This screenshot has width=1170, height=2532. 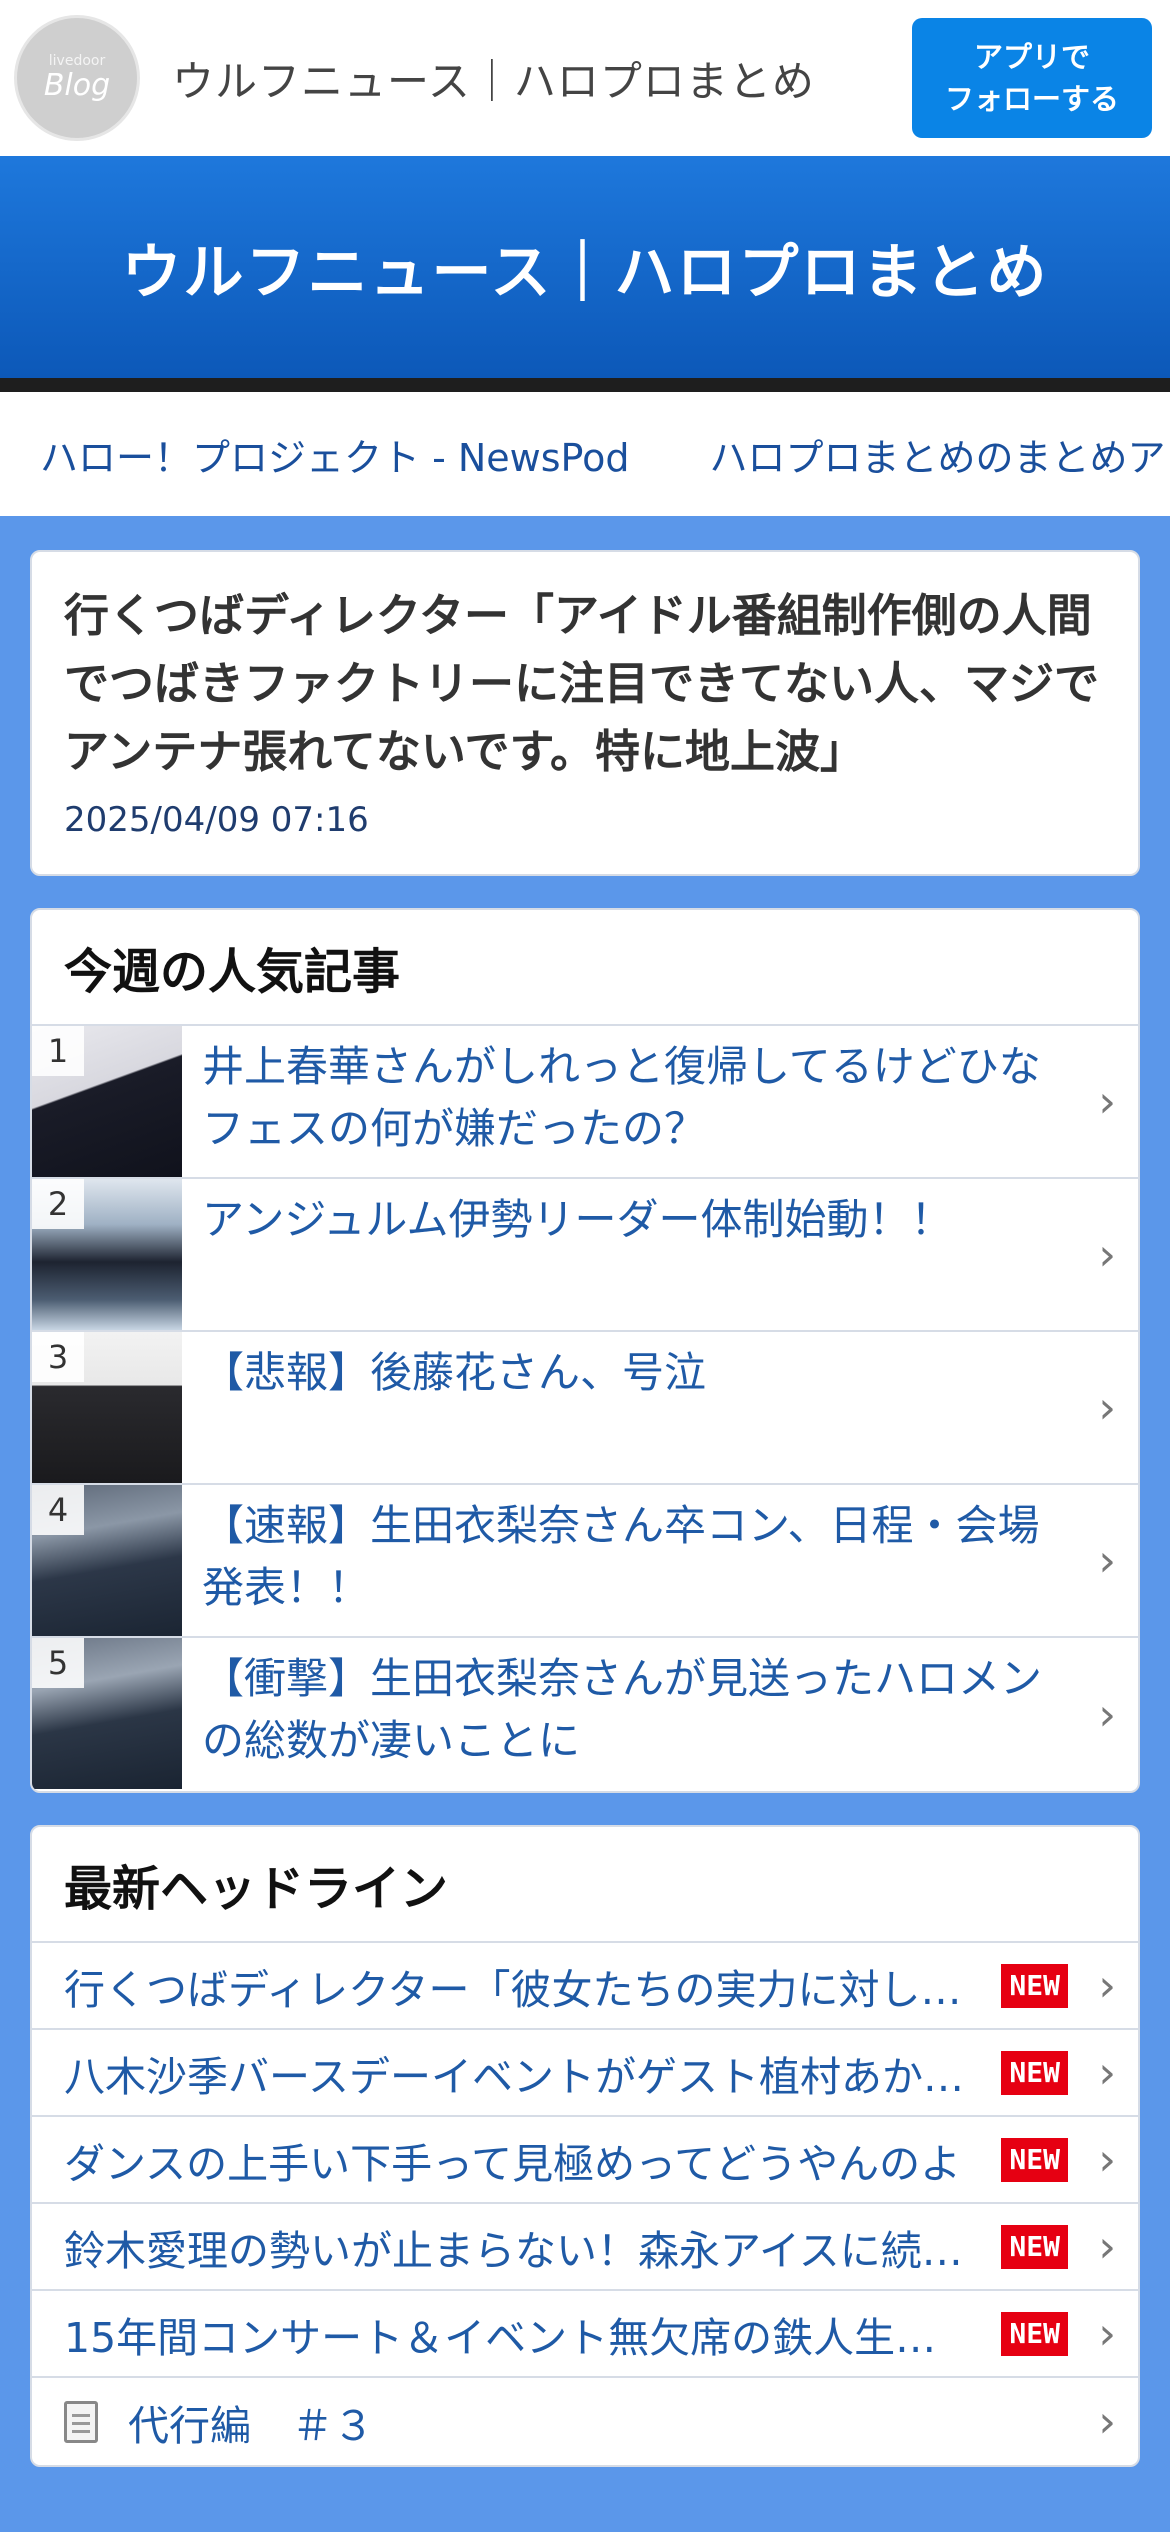 I want to click on follow-in-app-button: アプリで フォローする, so click(x=1032, y=78).